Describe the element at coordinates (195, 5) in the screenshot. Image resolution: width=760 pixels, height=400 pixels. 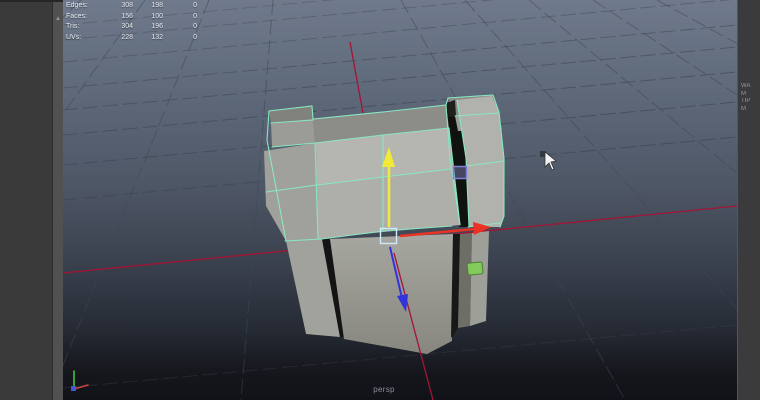
I see `hud-edges-other: 0` at that location.